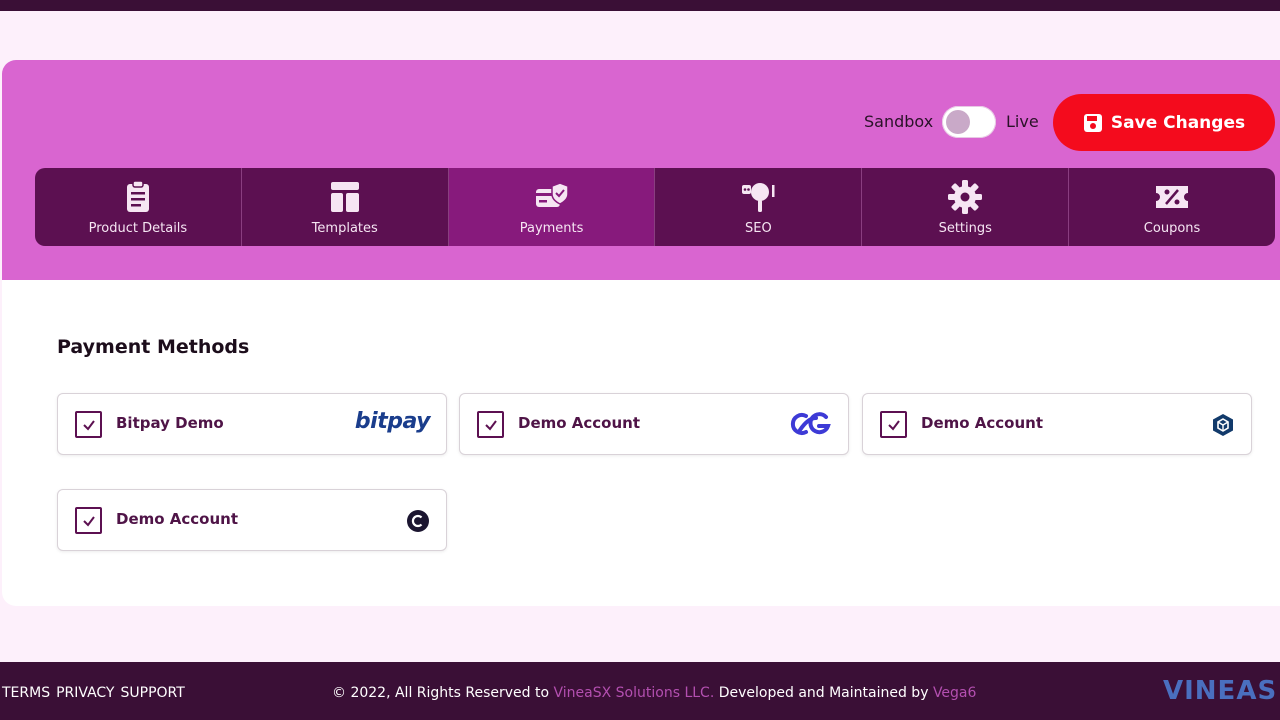 This screenshot has height=720, width=1280. I want to click on hexagon-logo-icon, so click(1223, 425).